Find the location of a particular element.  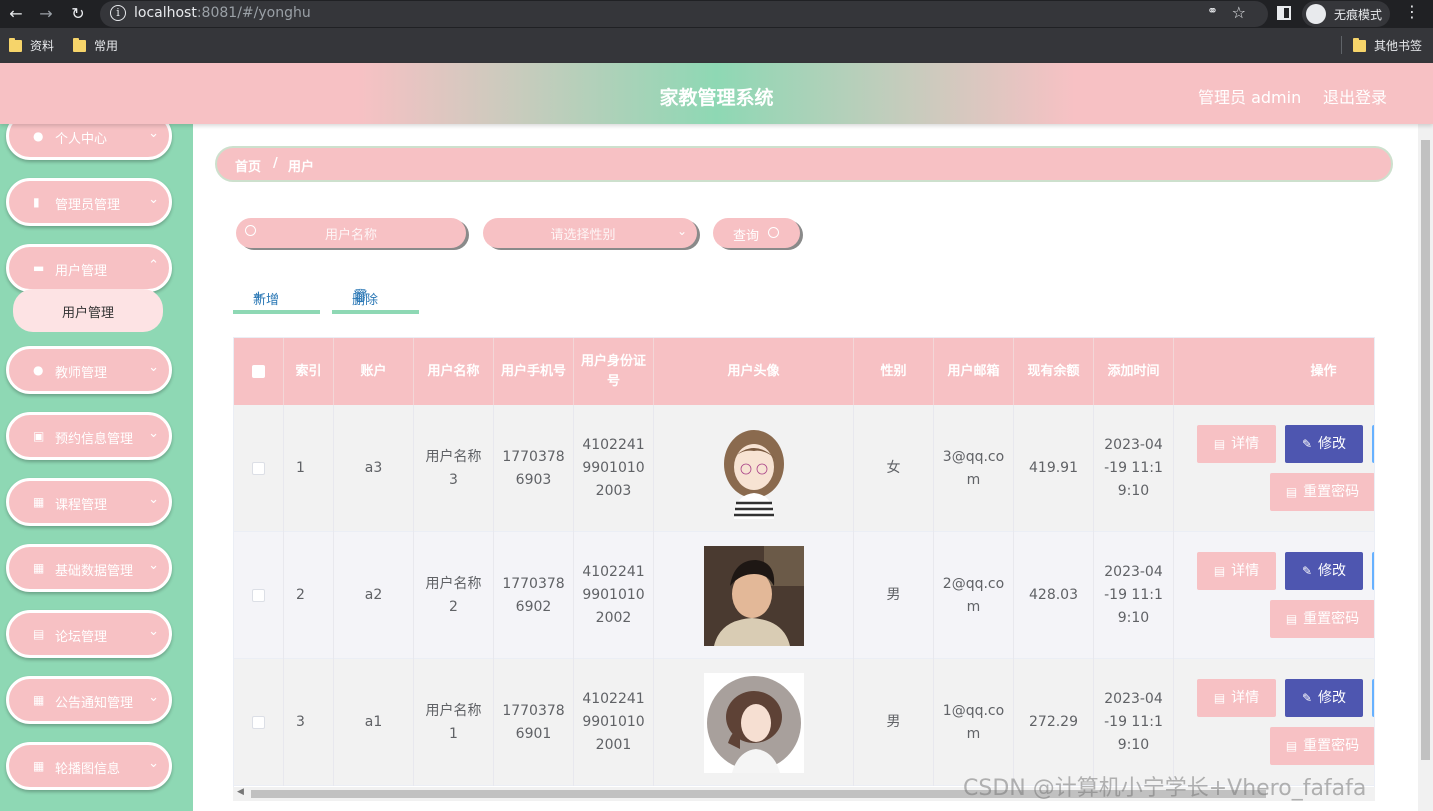

scrollbar-thumb is located at coordinates (1425, 450).